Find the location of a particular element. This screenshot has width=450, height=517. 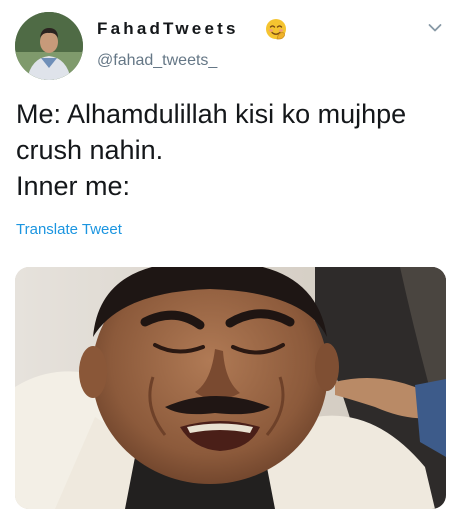

smiling-face-emoji-icon is located at coordinates (276, 29).